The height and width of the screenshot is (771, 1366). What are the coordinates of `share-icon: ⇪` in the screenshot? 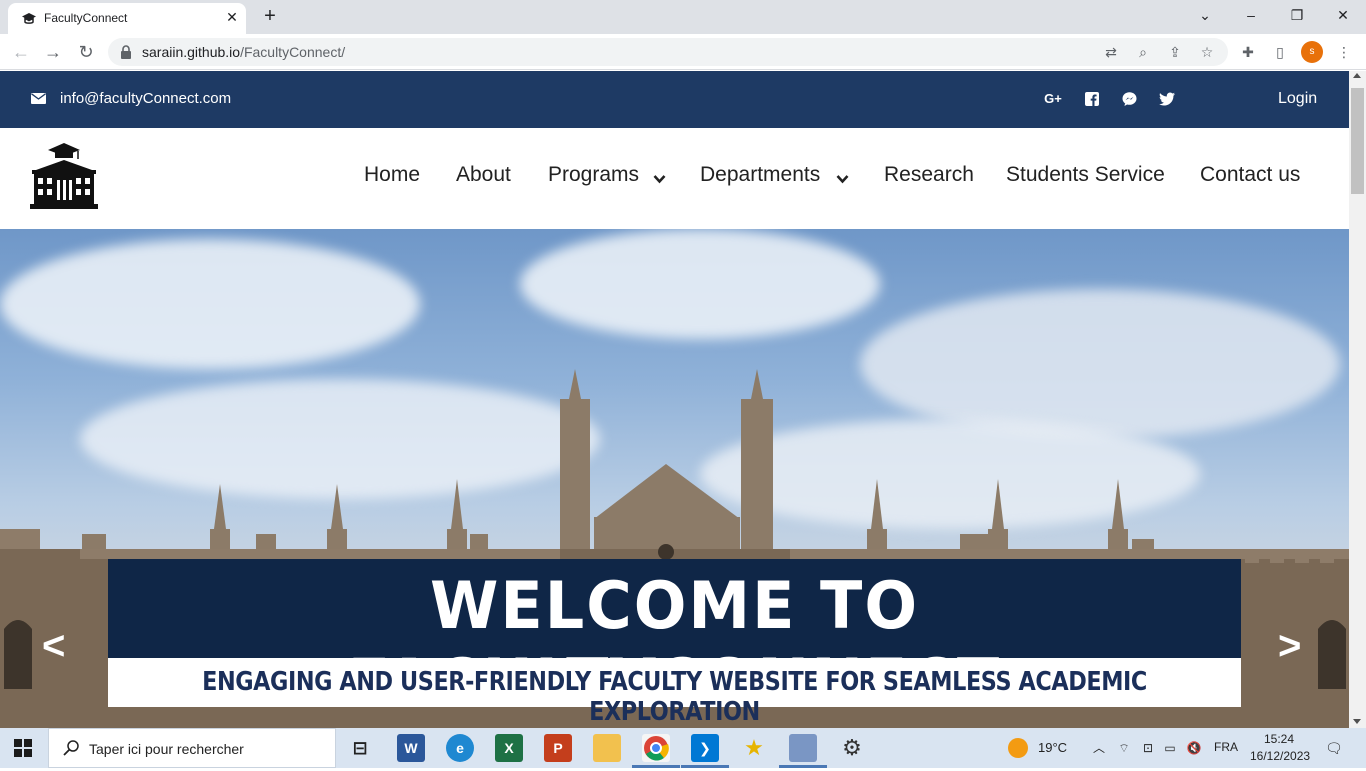 It's located at (1175, 52).